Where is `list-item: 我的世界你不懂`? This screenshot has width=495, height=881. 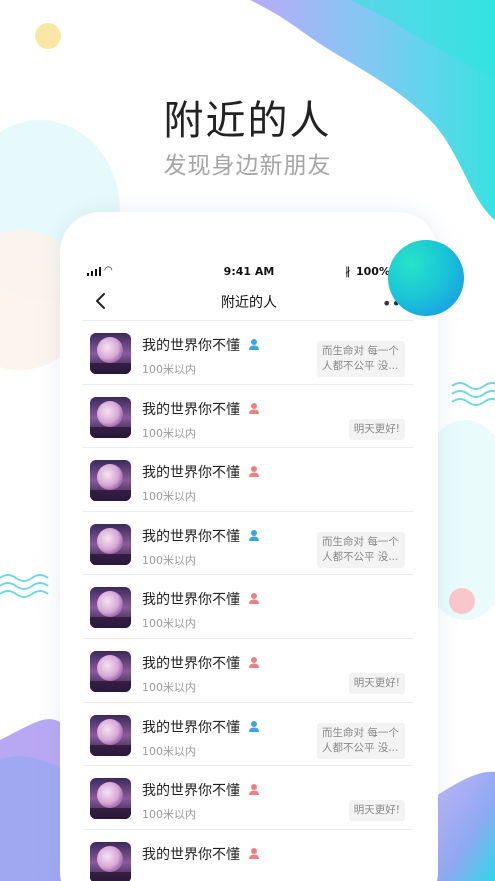 list-item: 我的世界你不懂 is located at coordinates (248, 854).